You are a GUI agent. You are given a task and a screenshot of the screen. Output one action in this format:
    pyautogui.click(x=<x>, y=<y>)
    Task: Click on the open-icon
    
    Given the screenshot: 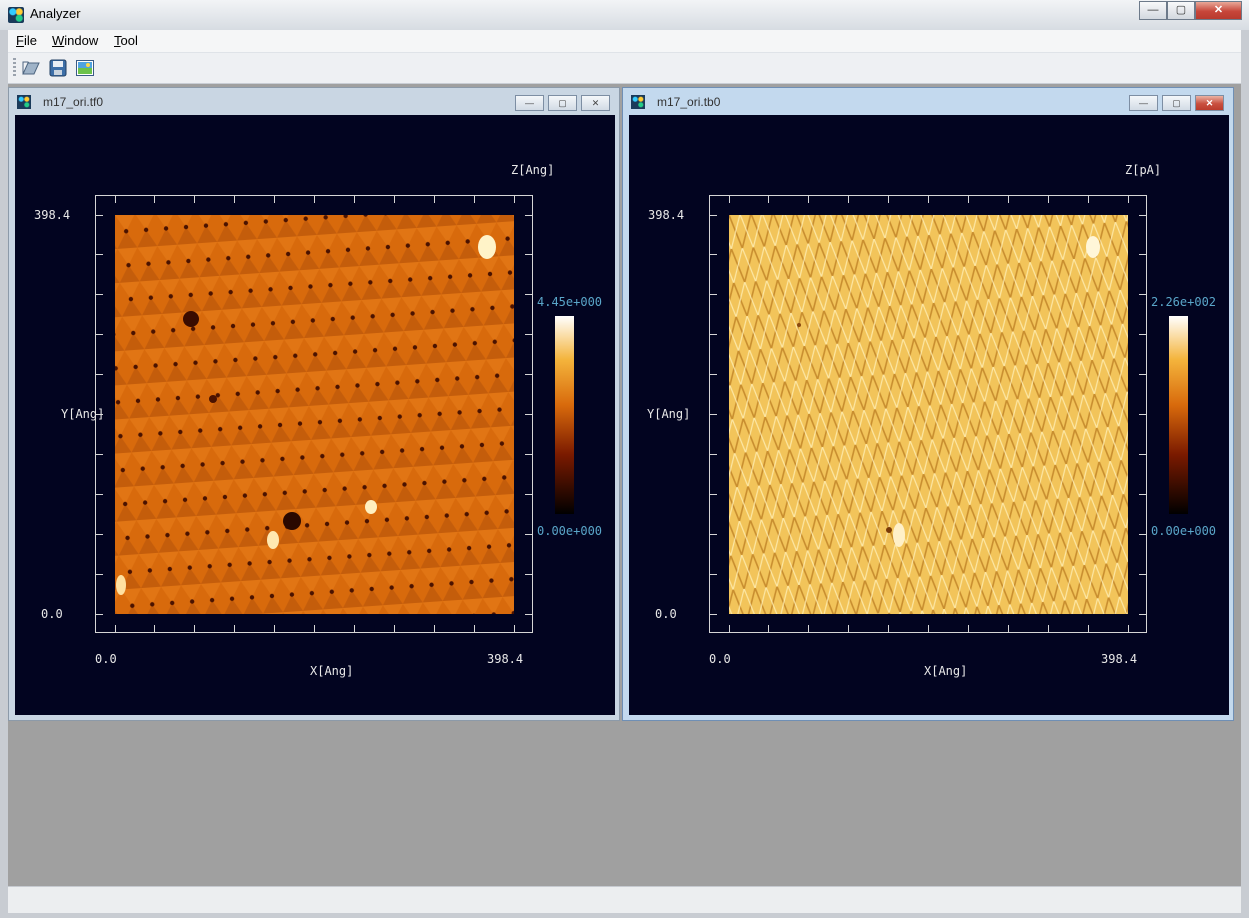 What is the action you would take?
    pyautogui.click(x=31, y=68)
    